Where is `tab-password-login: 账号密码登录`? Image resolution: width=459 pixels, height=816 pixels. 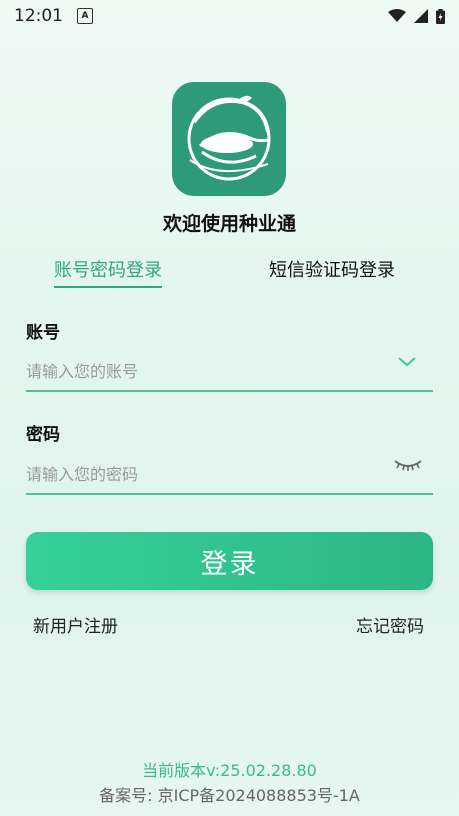 tab-password-login: 账号密码登录 is located at coordinates (108, 272).